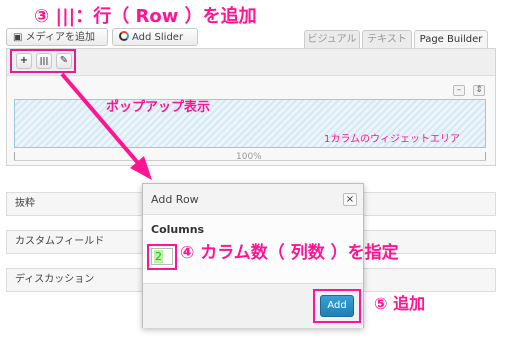 This screenshot has width=512, height=350. What do you see at coordinates (289, 253) in the screenshot?
I see `annotation-columns: ④ カラム数（ 列数 ）を指定` at bounding box center [289, 253].